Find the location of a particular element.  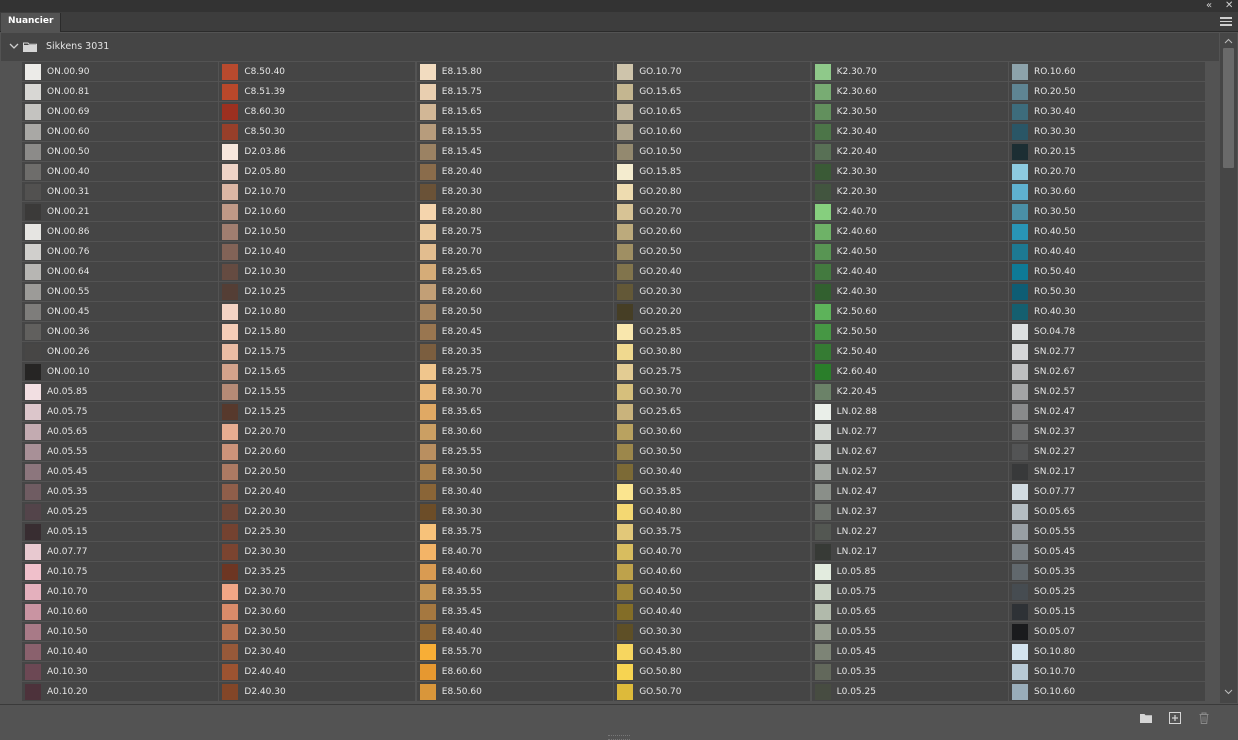

swatch-item: E8.25.65 is located at coordinates (514, 271).